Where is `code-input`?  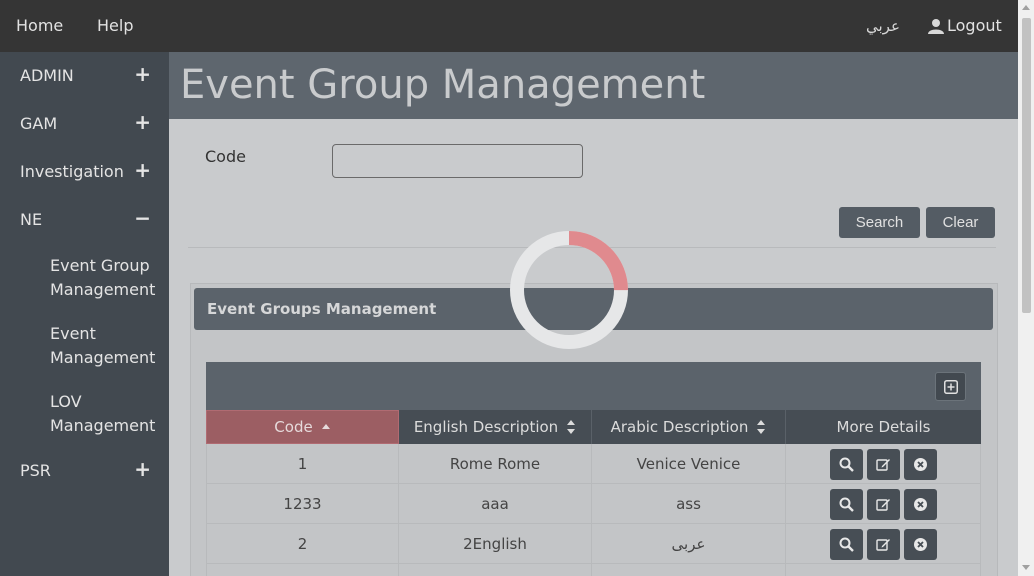 code-input is located at coordinates (457, 161).